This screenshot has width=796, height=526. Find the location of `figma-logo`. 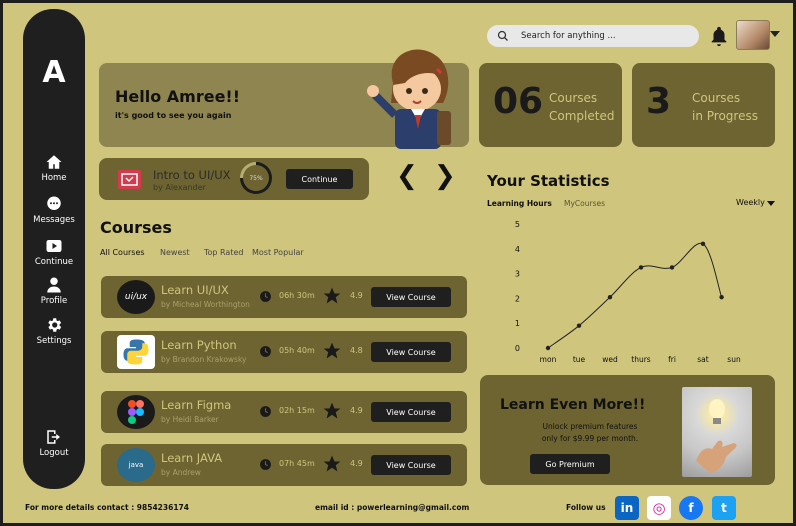

figma-logo is located at coordinates (136, 412).